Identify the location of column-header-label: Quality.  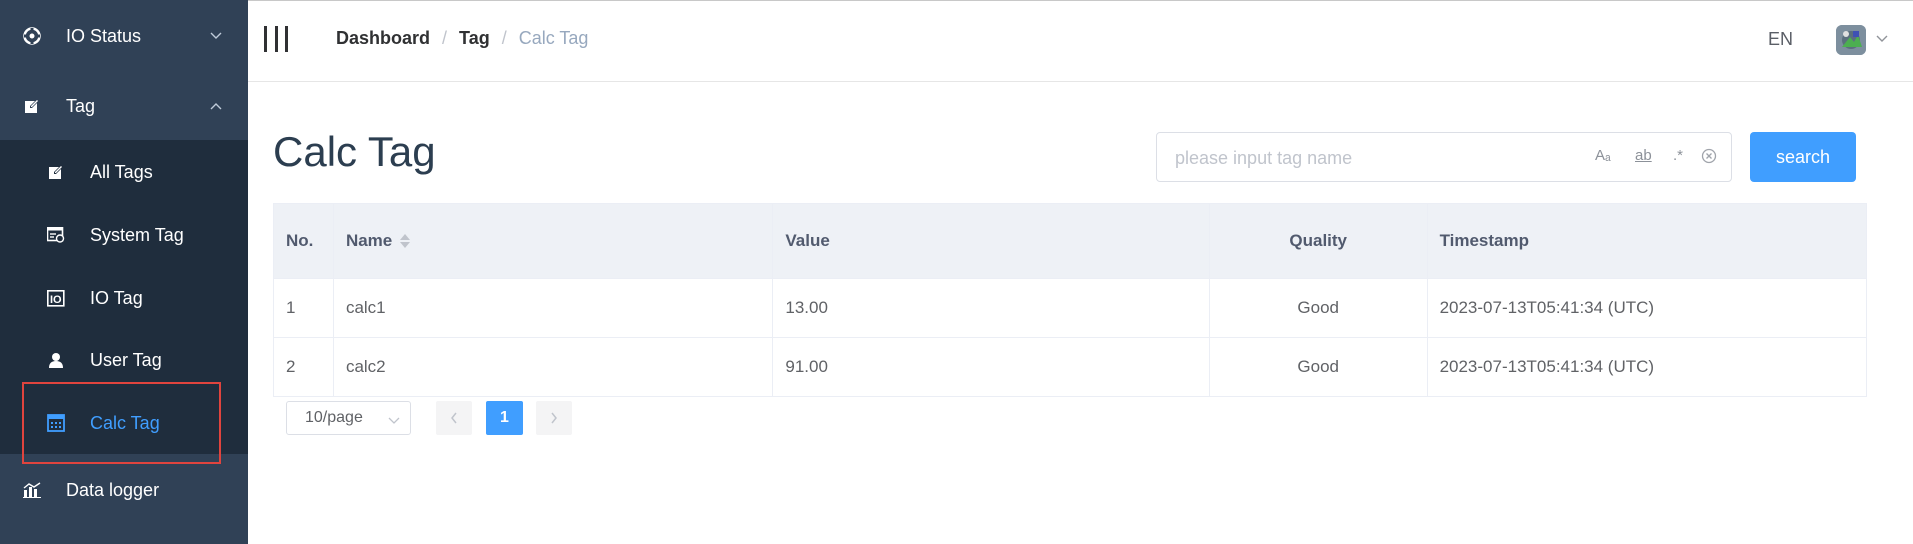
(1318, 240).